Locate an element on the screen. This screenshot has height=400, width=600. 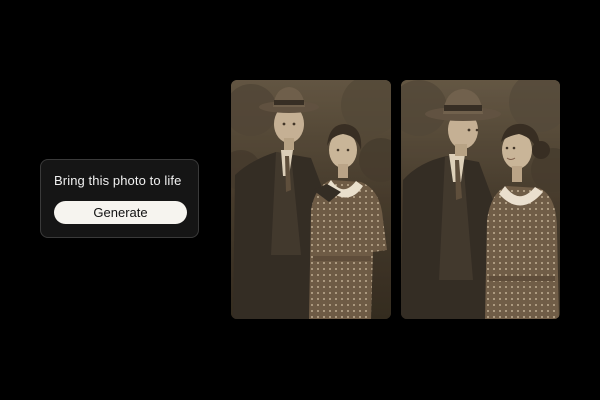
prompt-text: Bring this photo to life is located at coordinates (118, 180).